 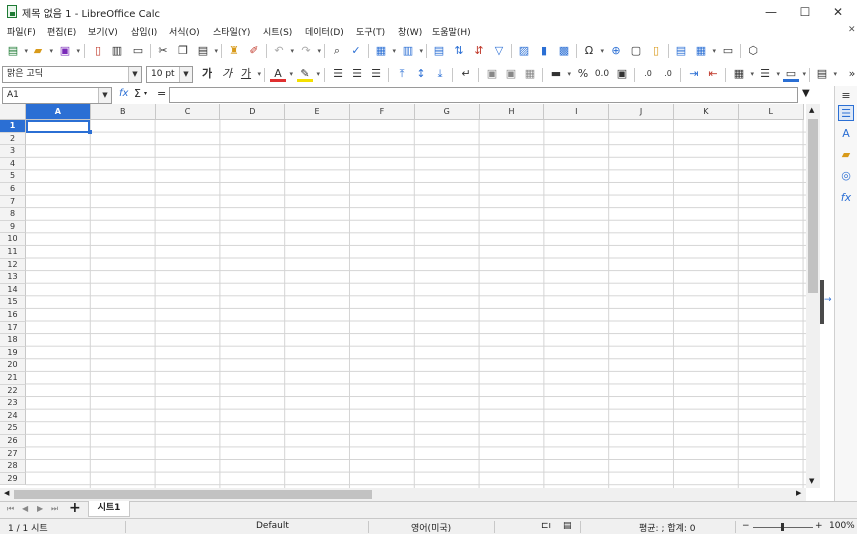 I want to click on currency-format-icon: ▬, so click(x=559, y=74).